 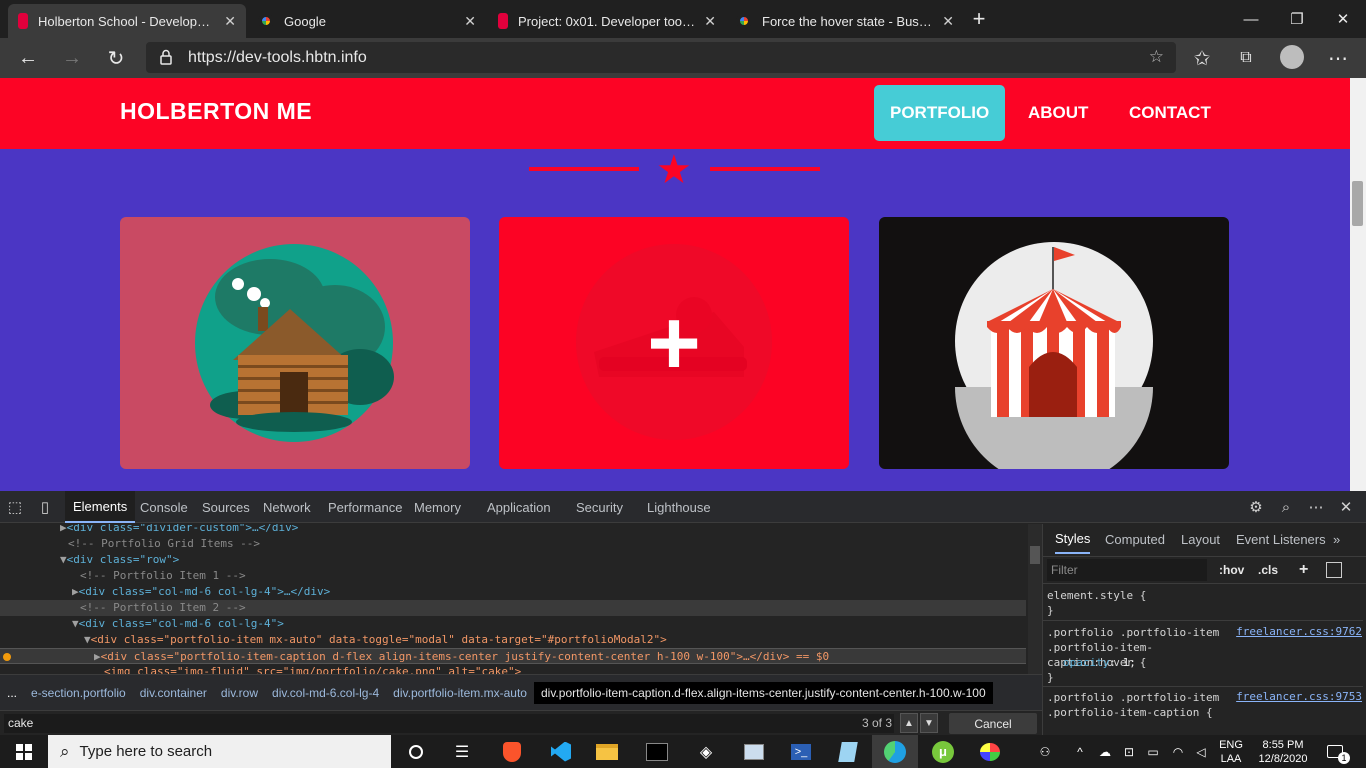 What do you see at coordinates (1283, 751) in the screenshot?
I see `clock: 8:55 PM 12/8/2020` at bounding box center [1283, 751].